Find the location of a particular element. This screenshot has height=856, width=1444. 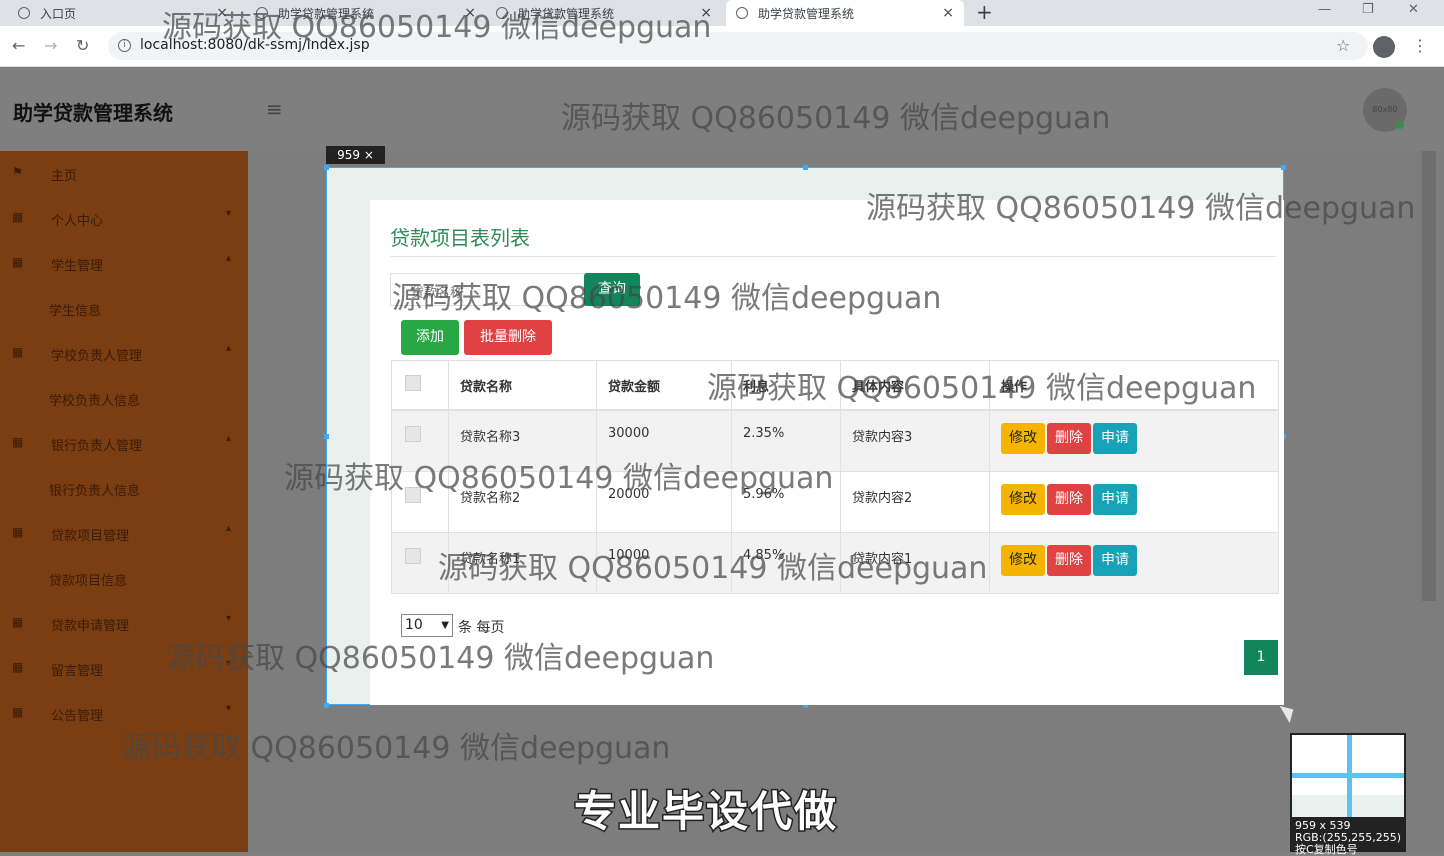

tab-title: 入口页 is located at coordinates (58, 13).